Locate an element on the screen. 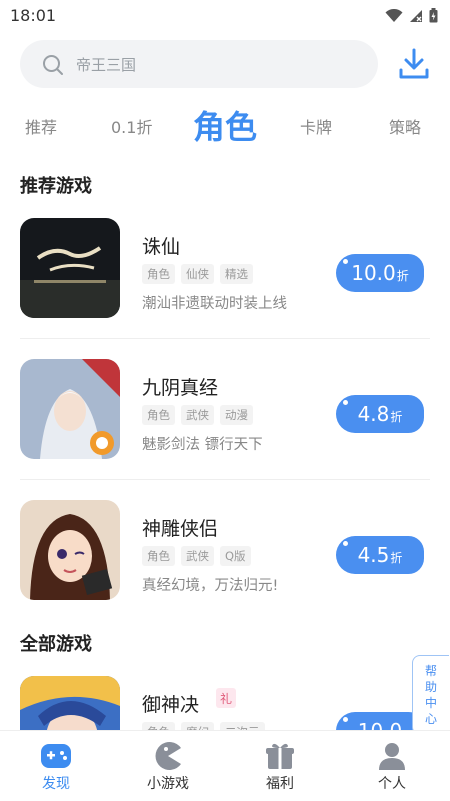 The width and height of the screenshot is (450, 801). nav-item-welfare: 福利 is located at coordinates (280, 766).